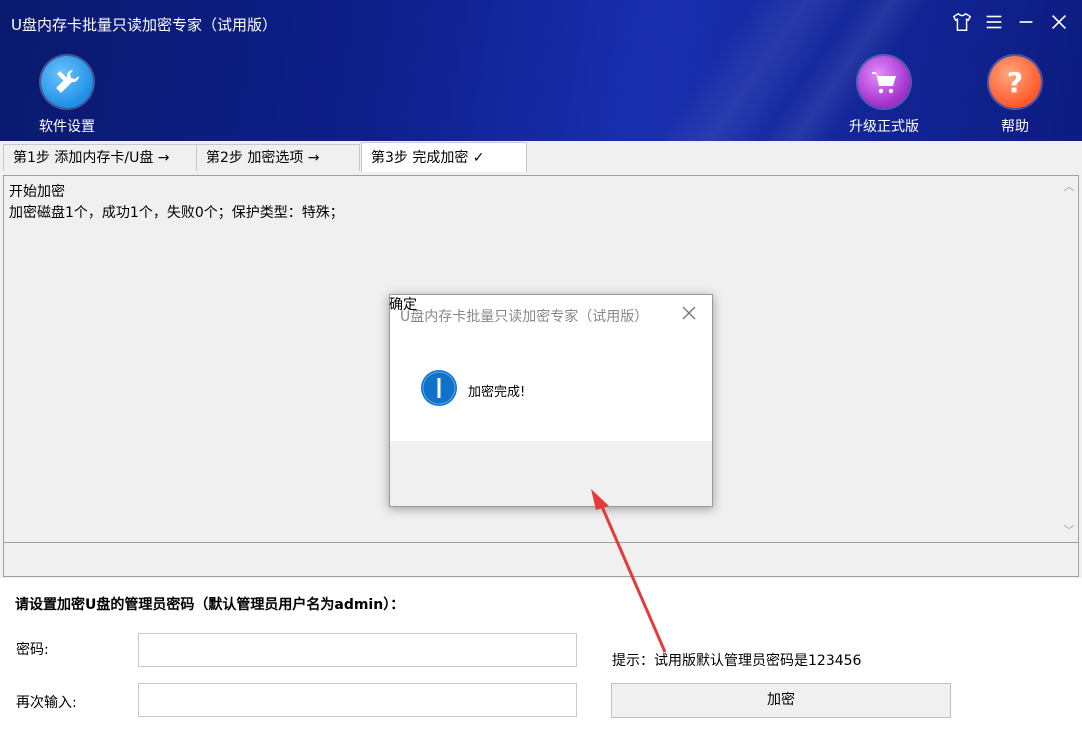 The height and width of the screenshot is (733, 1082). Describe the element at coordinates (962, 24) in the screenshot. I see `skin-icon` at that location.